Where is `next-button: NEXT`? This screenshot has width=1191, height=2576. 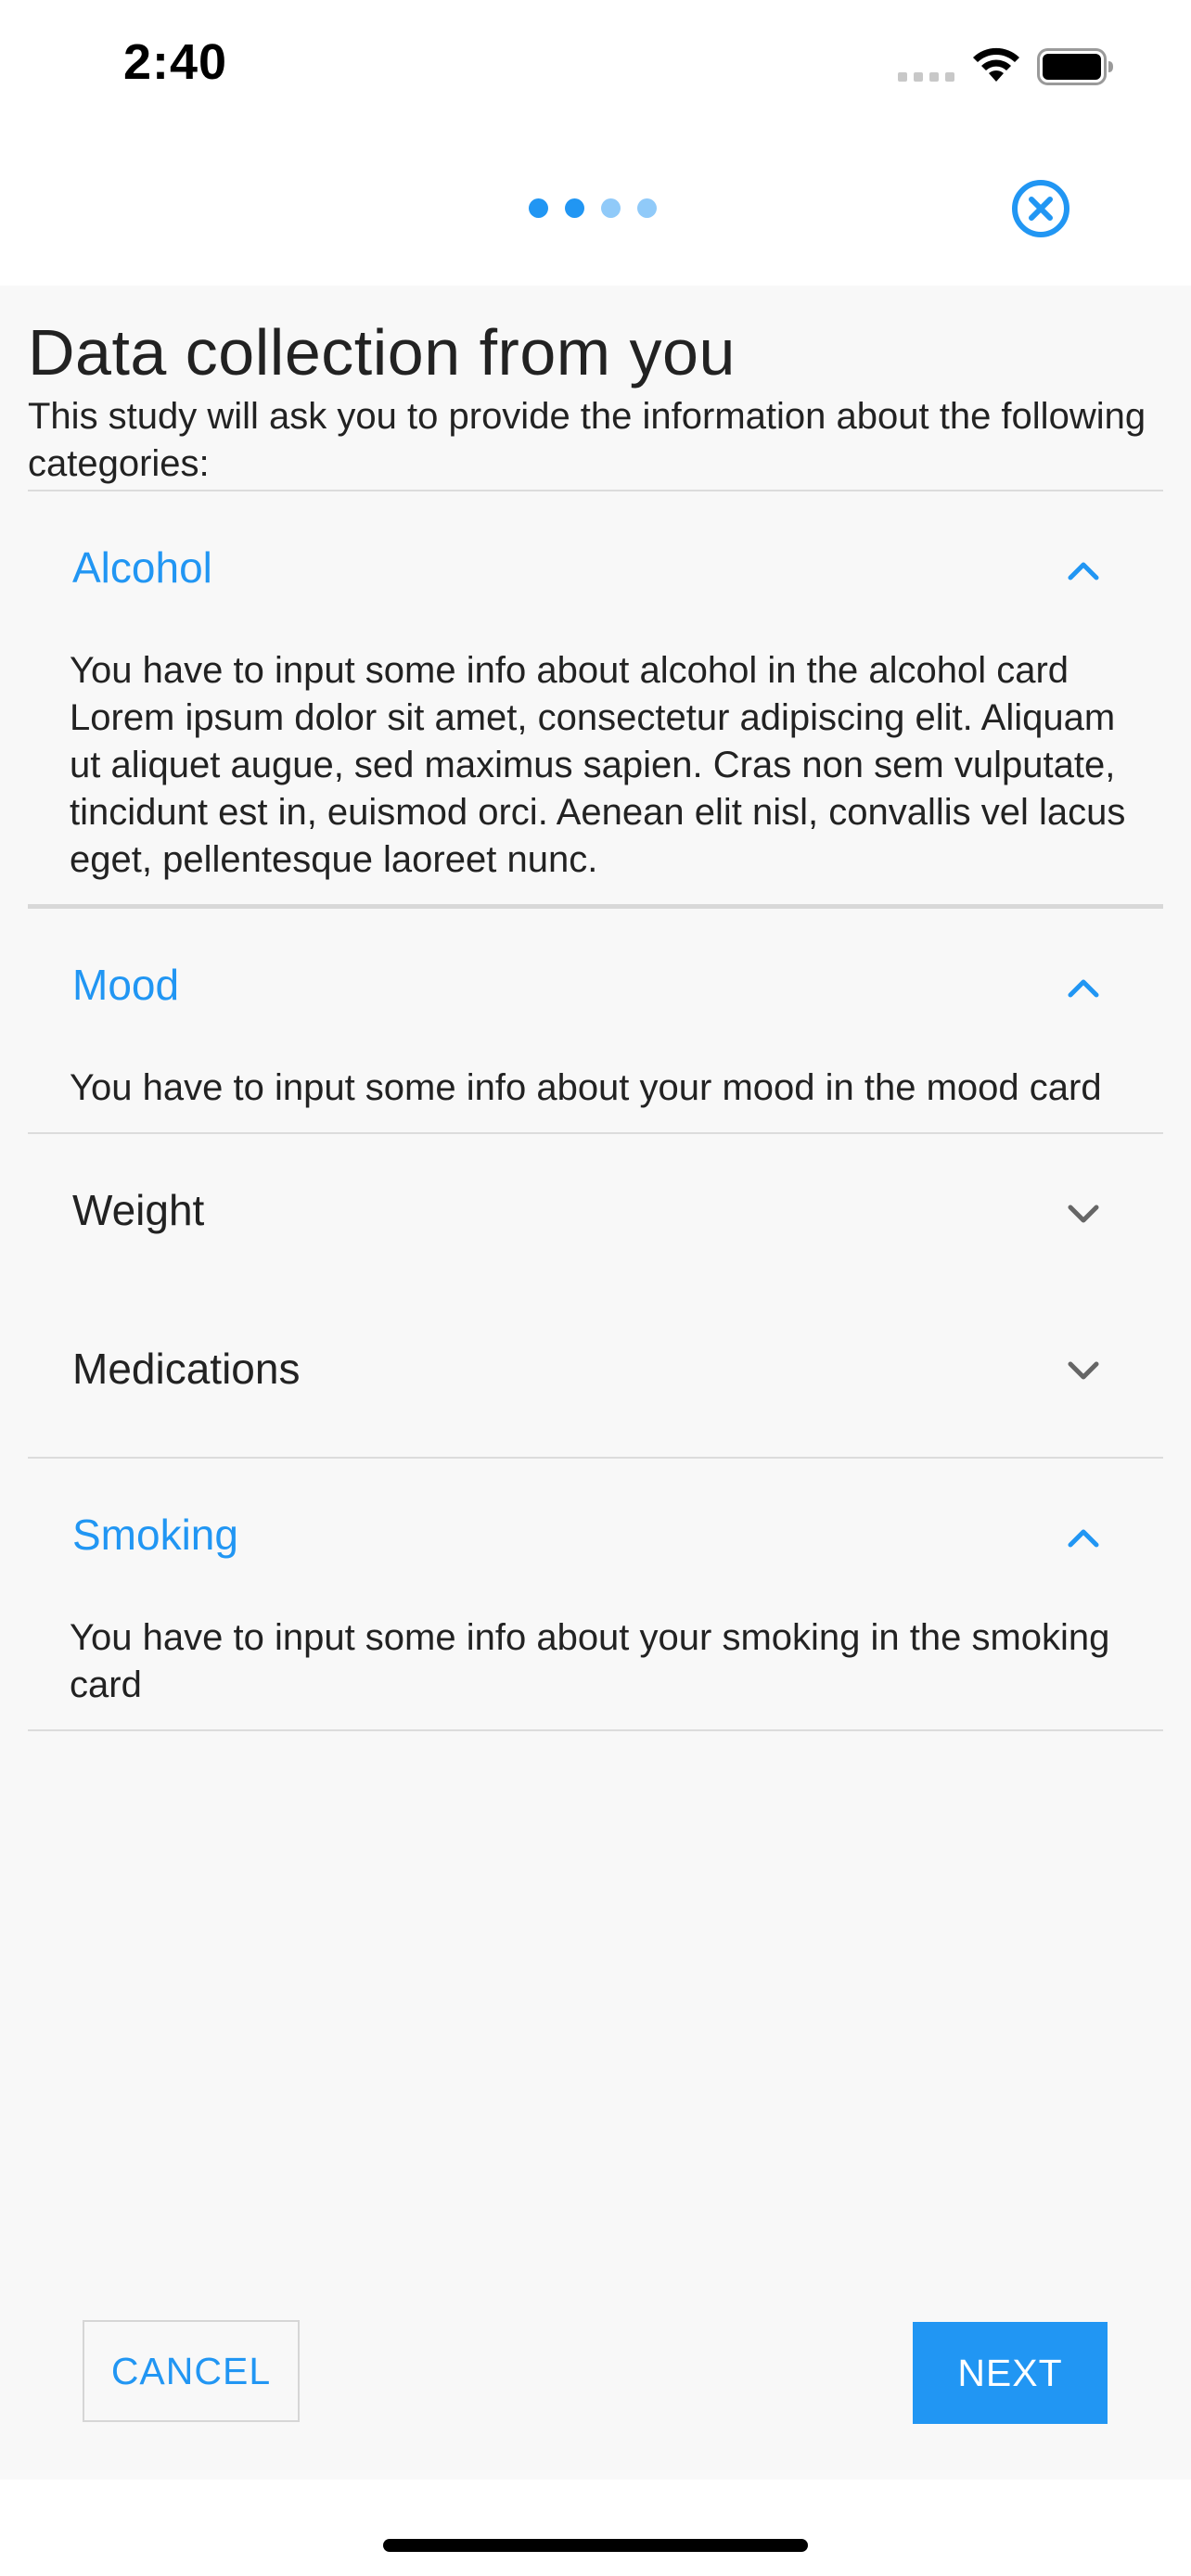 next-button: NEXT is located at coordinates (1010, 2373).